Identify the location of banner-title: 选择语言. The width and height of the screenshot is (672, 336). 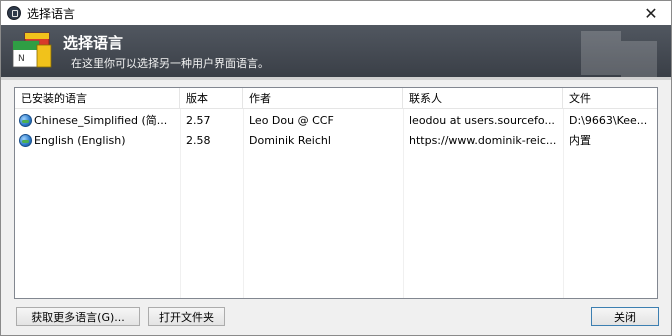
(93, 43).